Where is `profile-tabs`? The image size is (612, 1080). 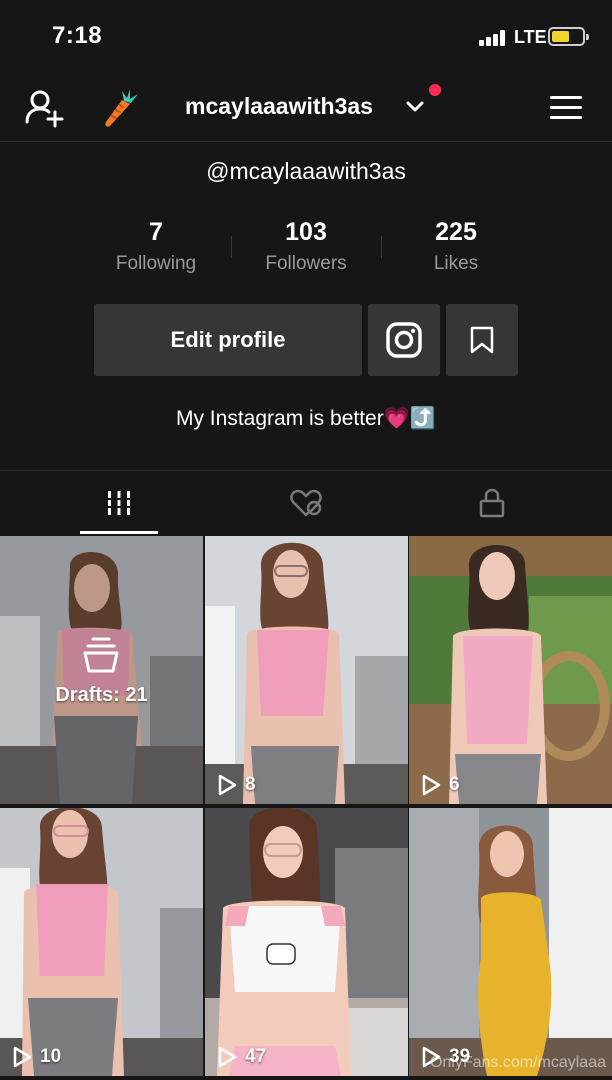 profile-tabs is located at coordinates (306, 502).